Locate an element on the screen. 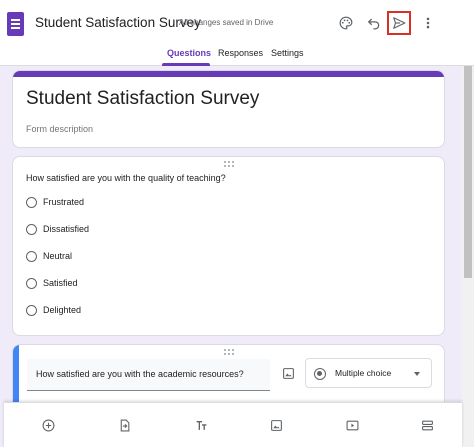  add-video-icon is located at coordinates (352, 425).